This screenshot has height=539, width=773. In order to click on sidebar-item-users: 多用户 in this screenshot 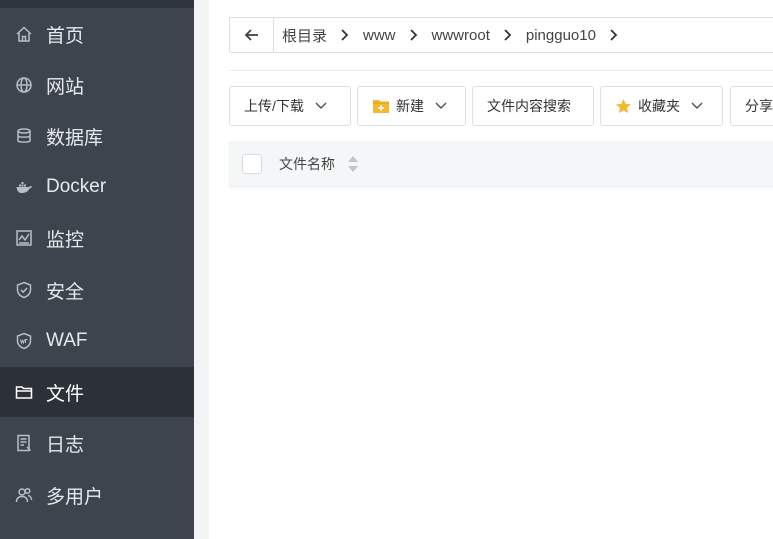, I will do `click(97, 495)`.